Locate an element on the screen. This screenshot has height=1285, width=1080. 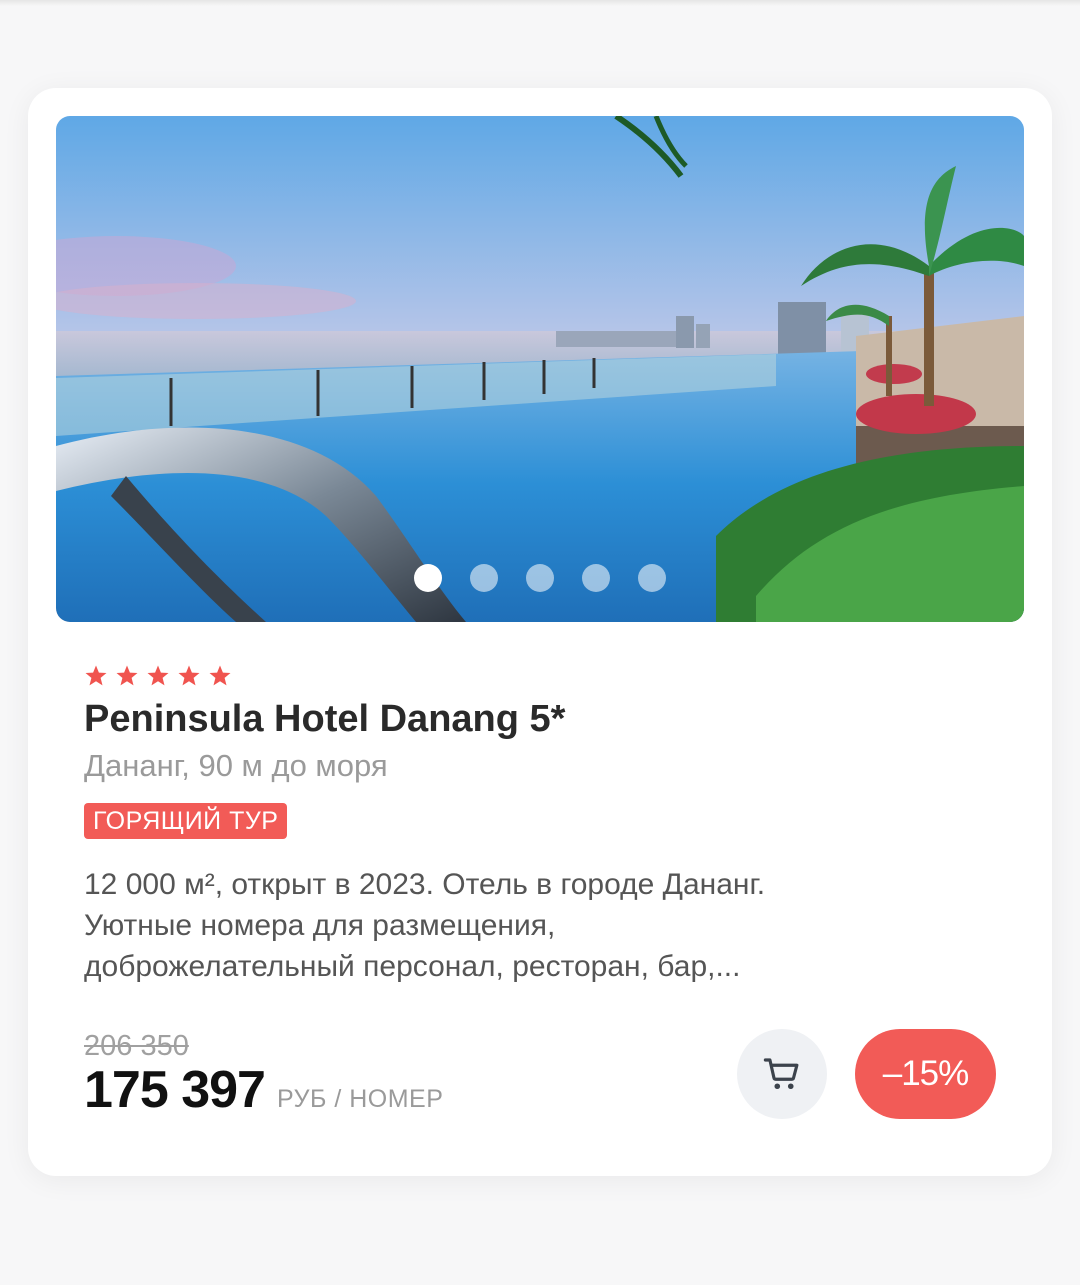
old-price: 206 350 is located at coordinates (136, 1046).